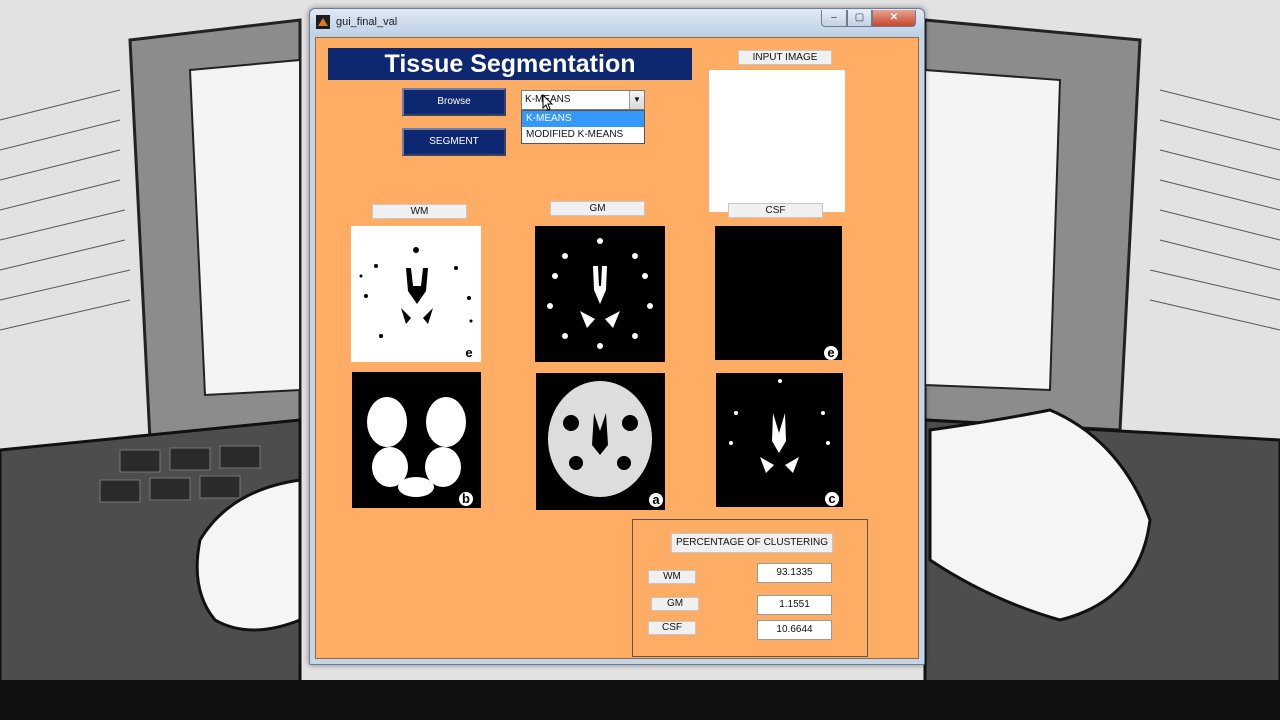 The height and width of the screenshot is (720, 1280). What do you see at coordinates (597, 208) in the screenshot?
I see `gm-label: GM` at bounding box center [597, 208].